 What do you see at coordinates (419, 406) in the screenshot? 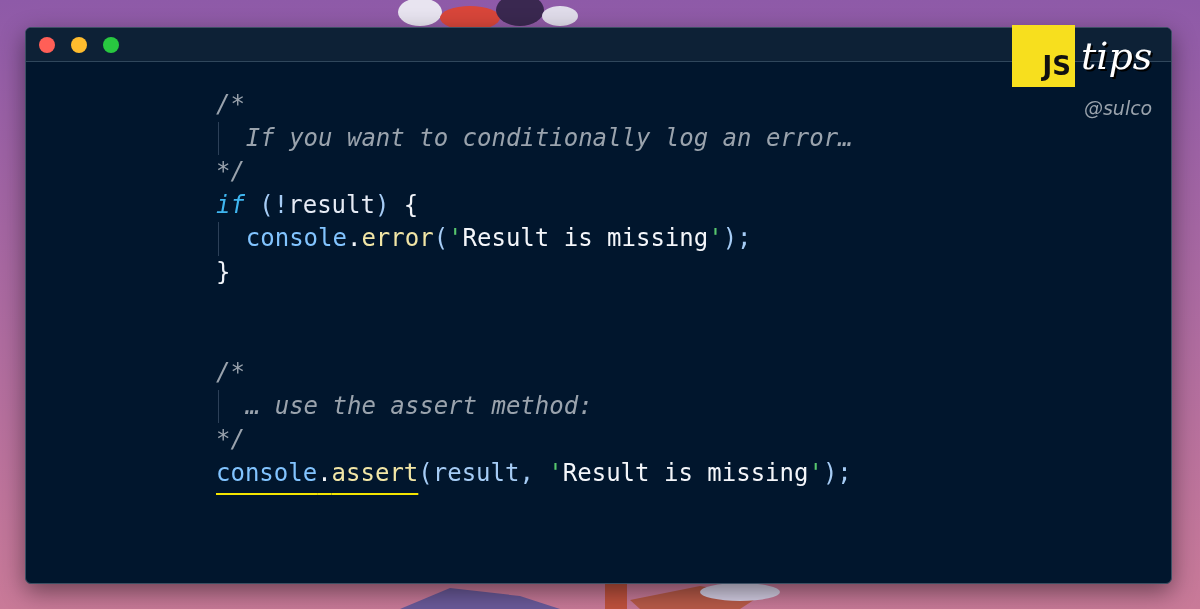
I see `code-comment: … use the assert method:` at bounding box center [419, 406].